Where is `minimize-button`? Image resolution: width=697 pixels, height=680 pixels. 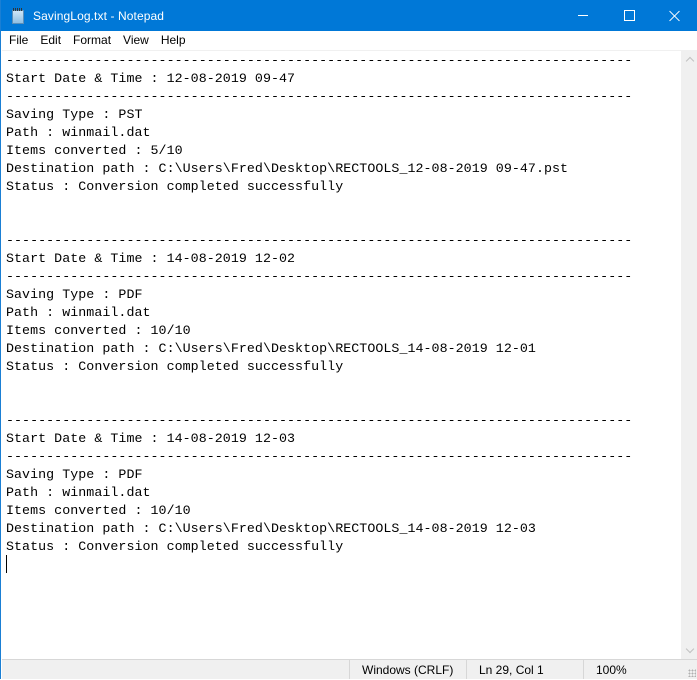
minimize-button is located at coordinates (583, 15).